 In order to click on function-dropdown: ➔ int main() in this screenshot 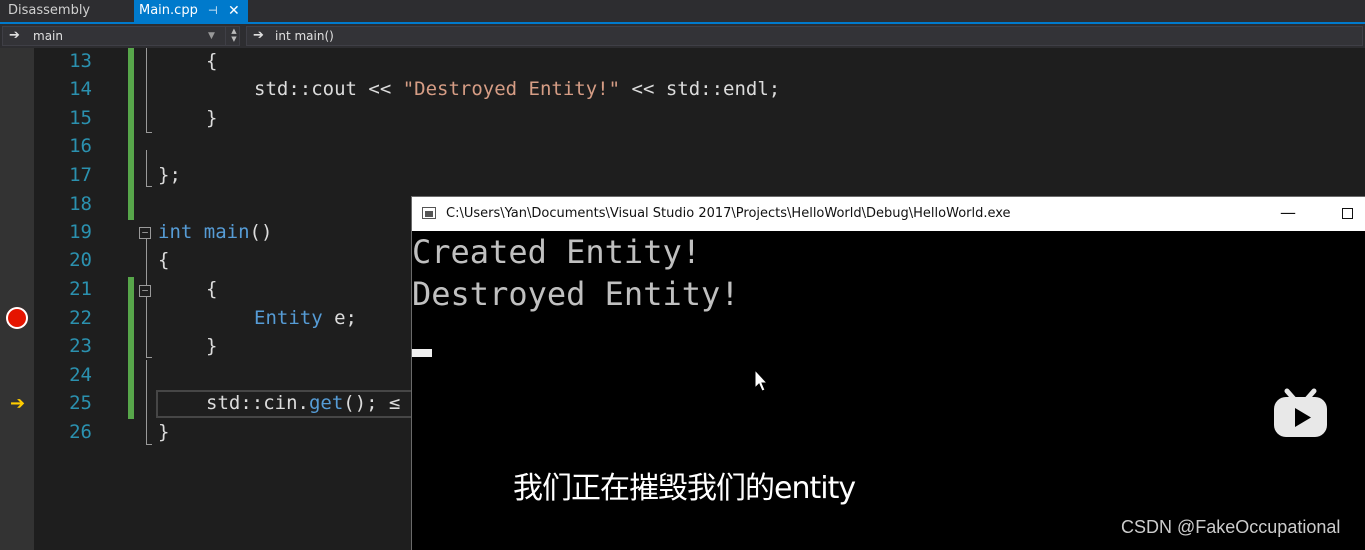, I will do `click(804, 36)`.